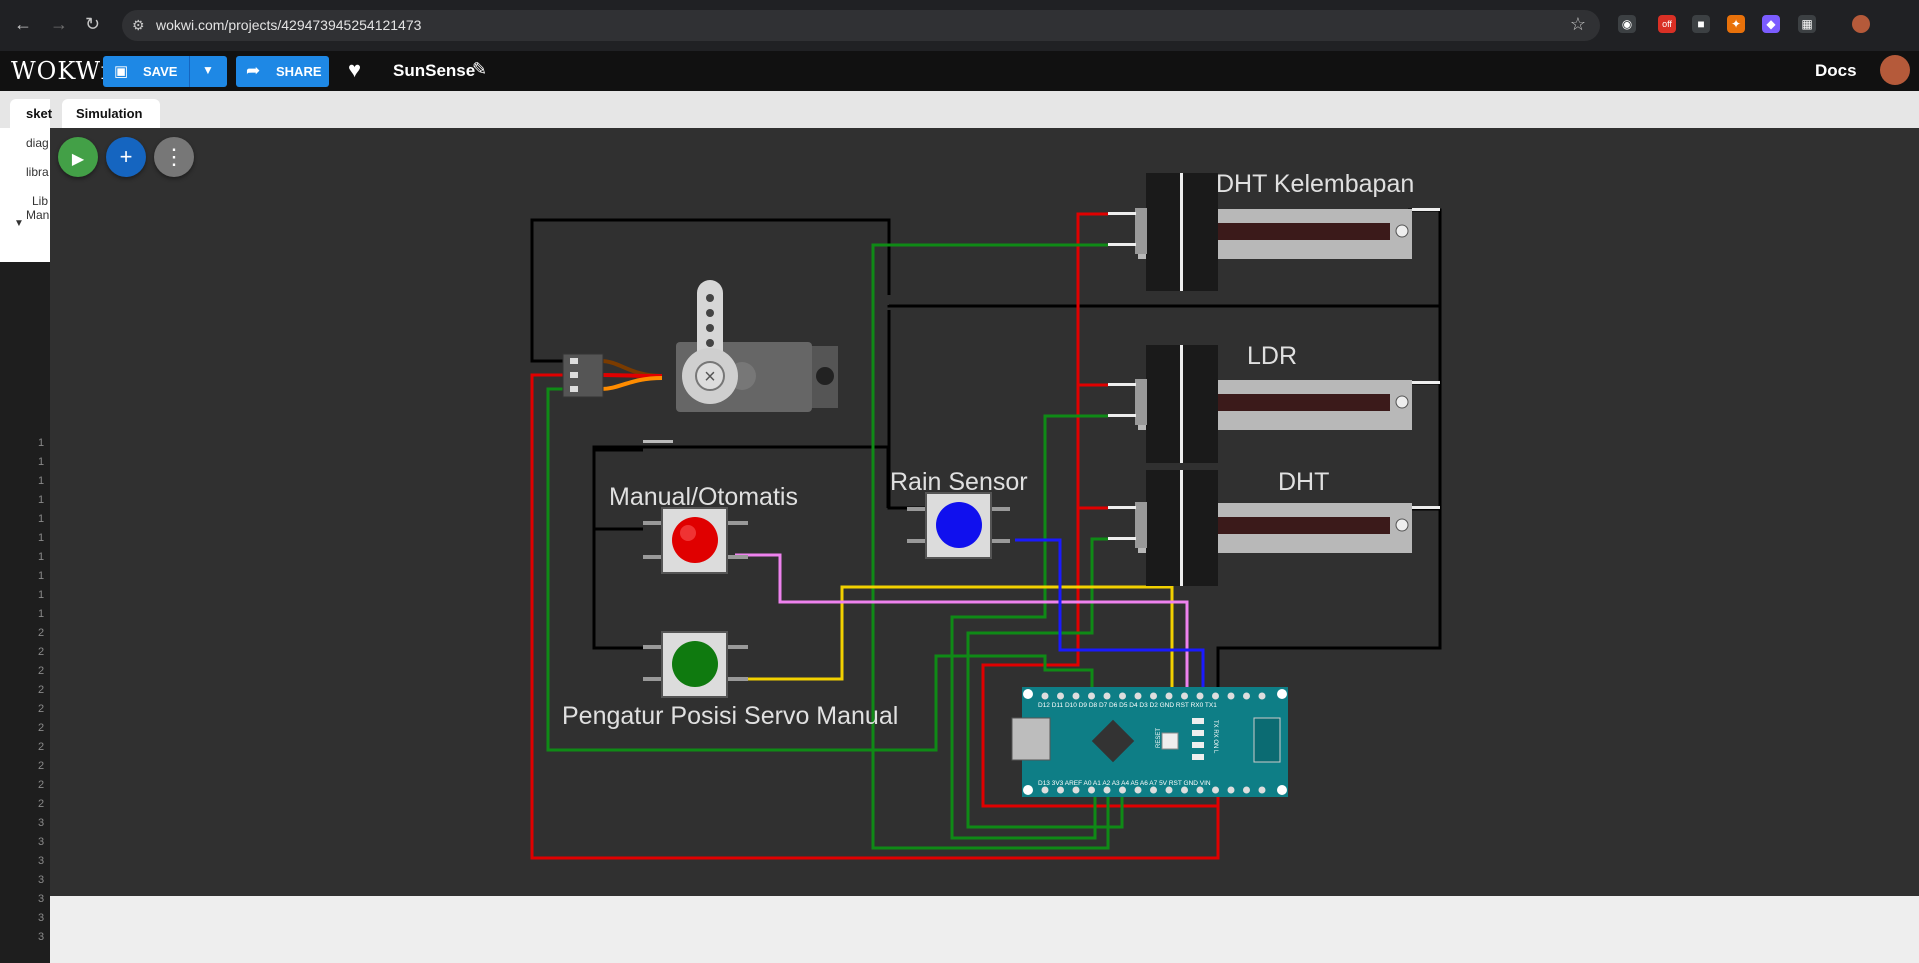 This screenshot has width=1919, height=963. Describe the element at coordinates (1771, 24) in the screenshot. I see `extension-icon-2: ◆` at that location.